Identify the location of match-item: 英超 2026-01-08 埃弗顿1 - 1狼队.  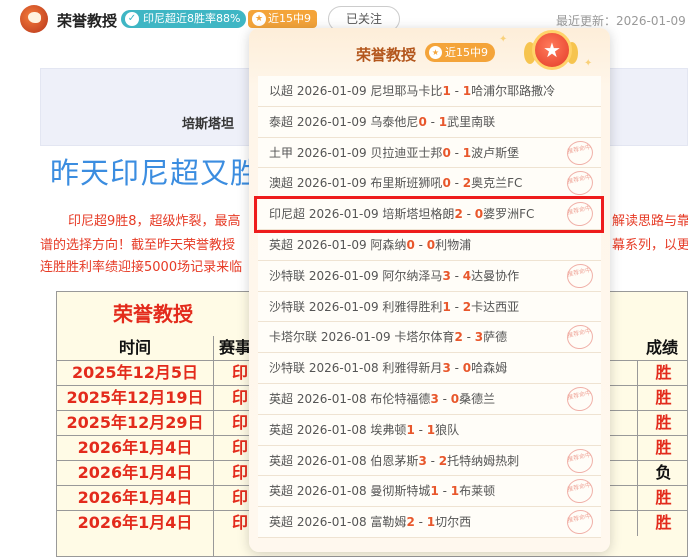
(429, 430).